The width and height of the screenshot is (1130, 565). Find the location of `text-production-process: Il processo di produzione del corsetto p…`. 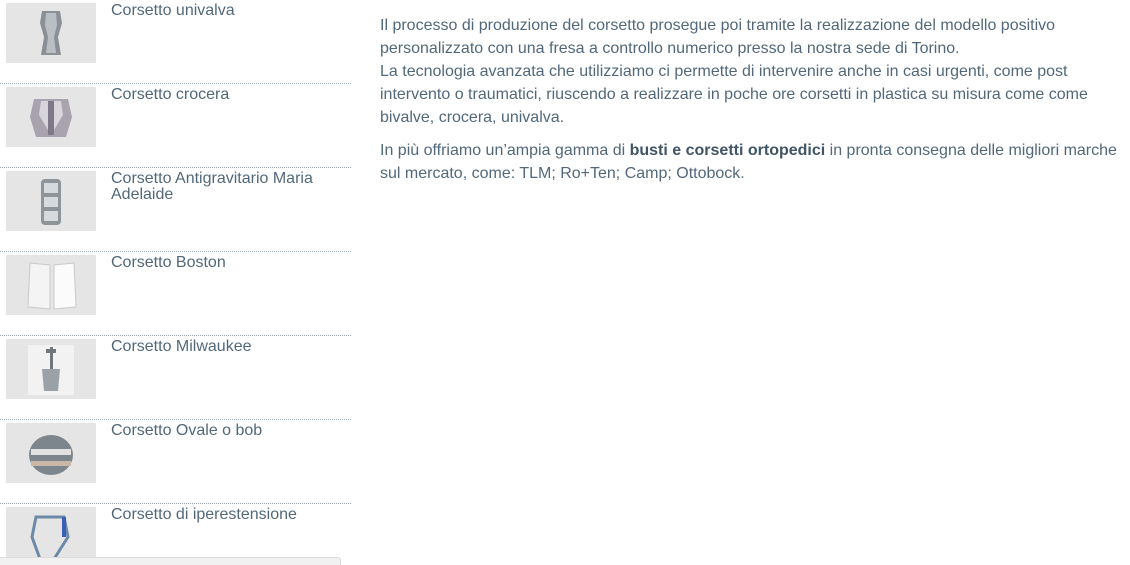

text-production-process: Il processo di produzione del corsetto p… is located at coordinates (718, 37).